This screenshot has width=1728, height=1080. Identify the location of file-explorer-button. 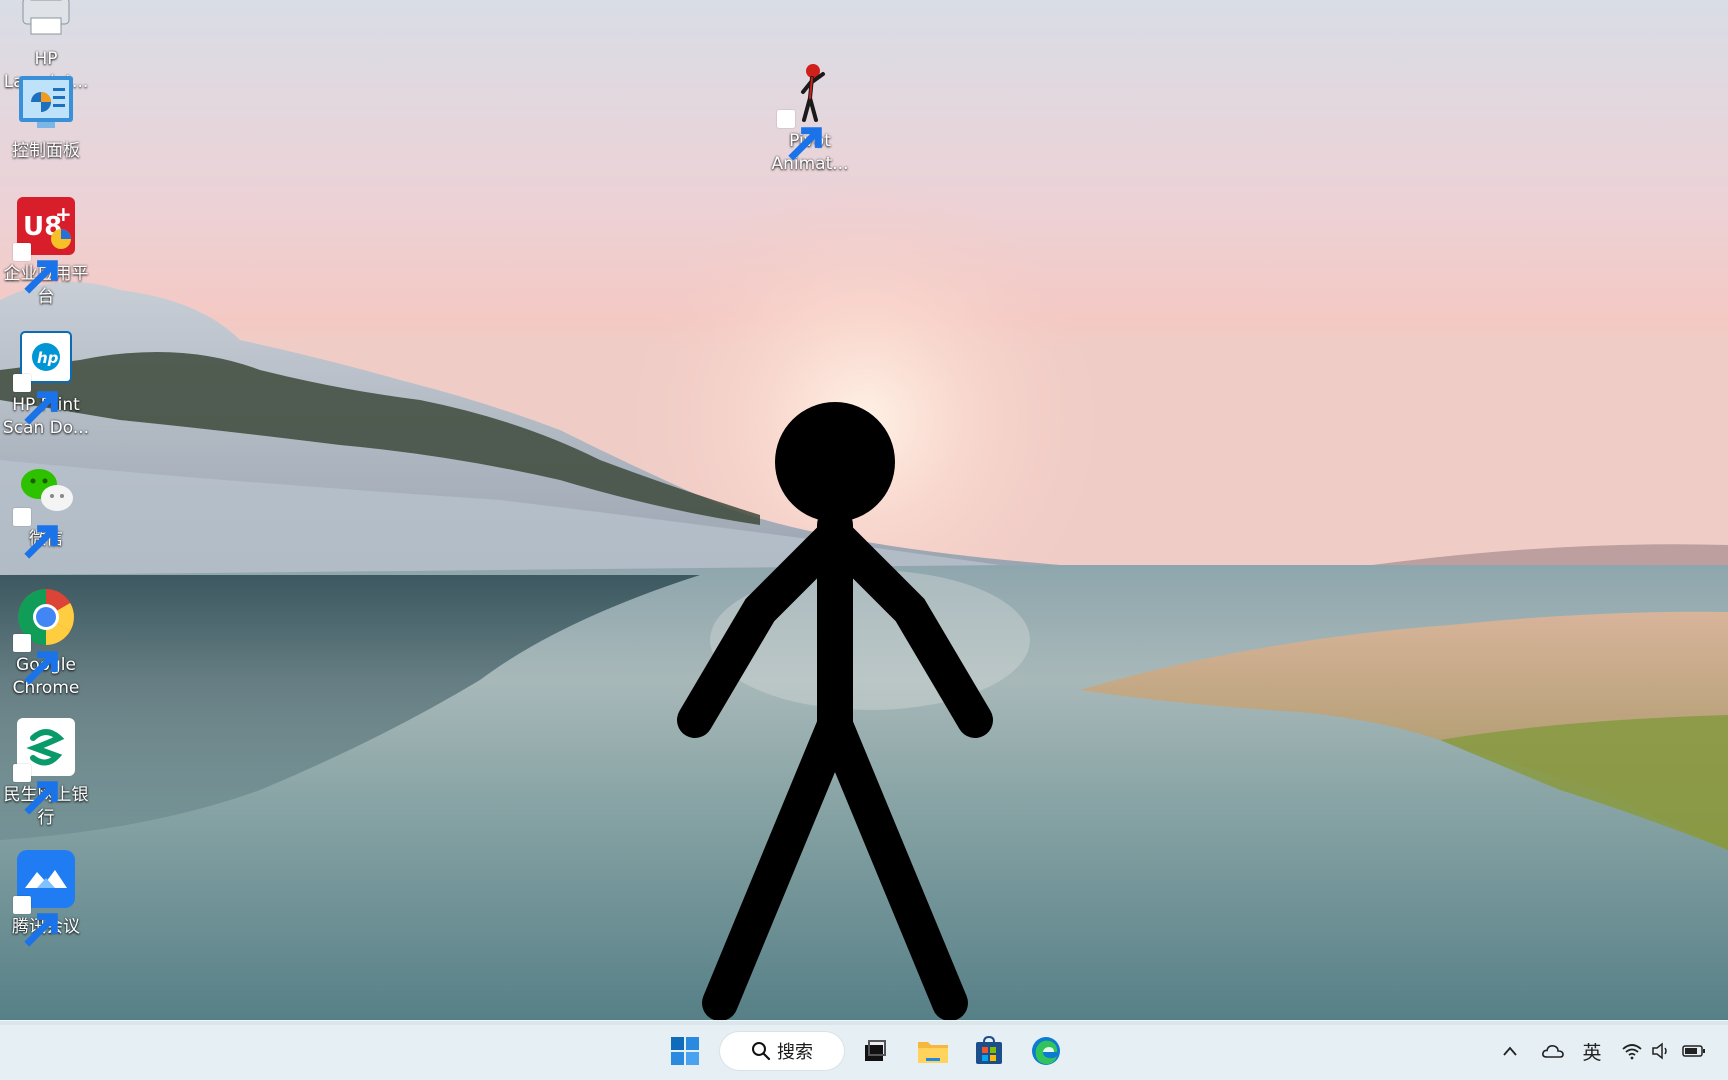
(933, 1051).